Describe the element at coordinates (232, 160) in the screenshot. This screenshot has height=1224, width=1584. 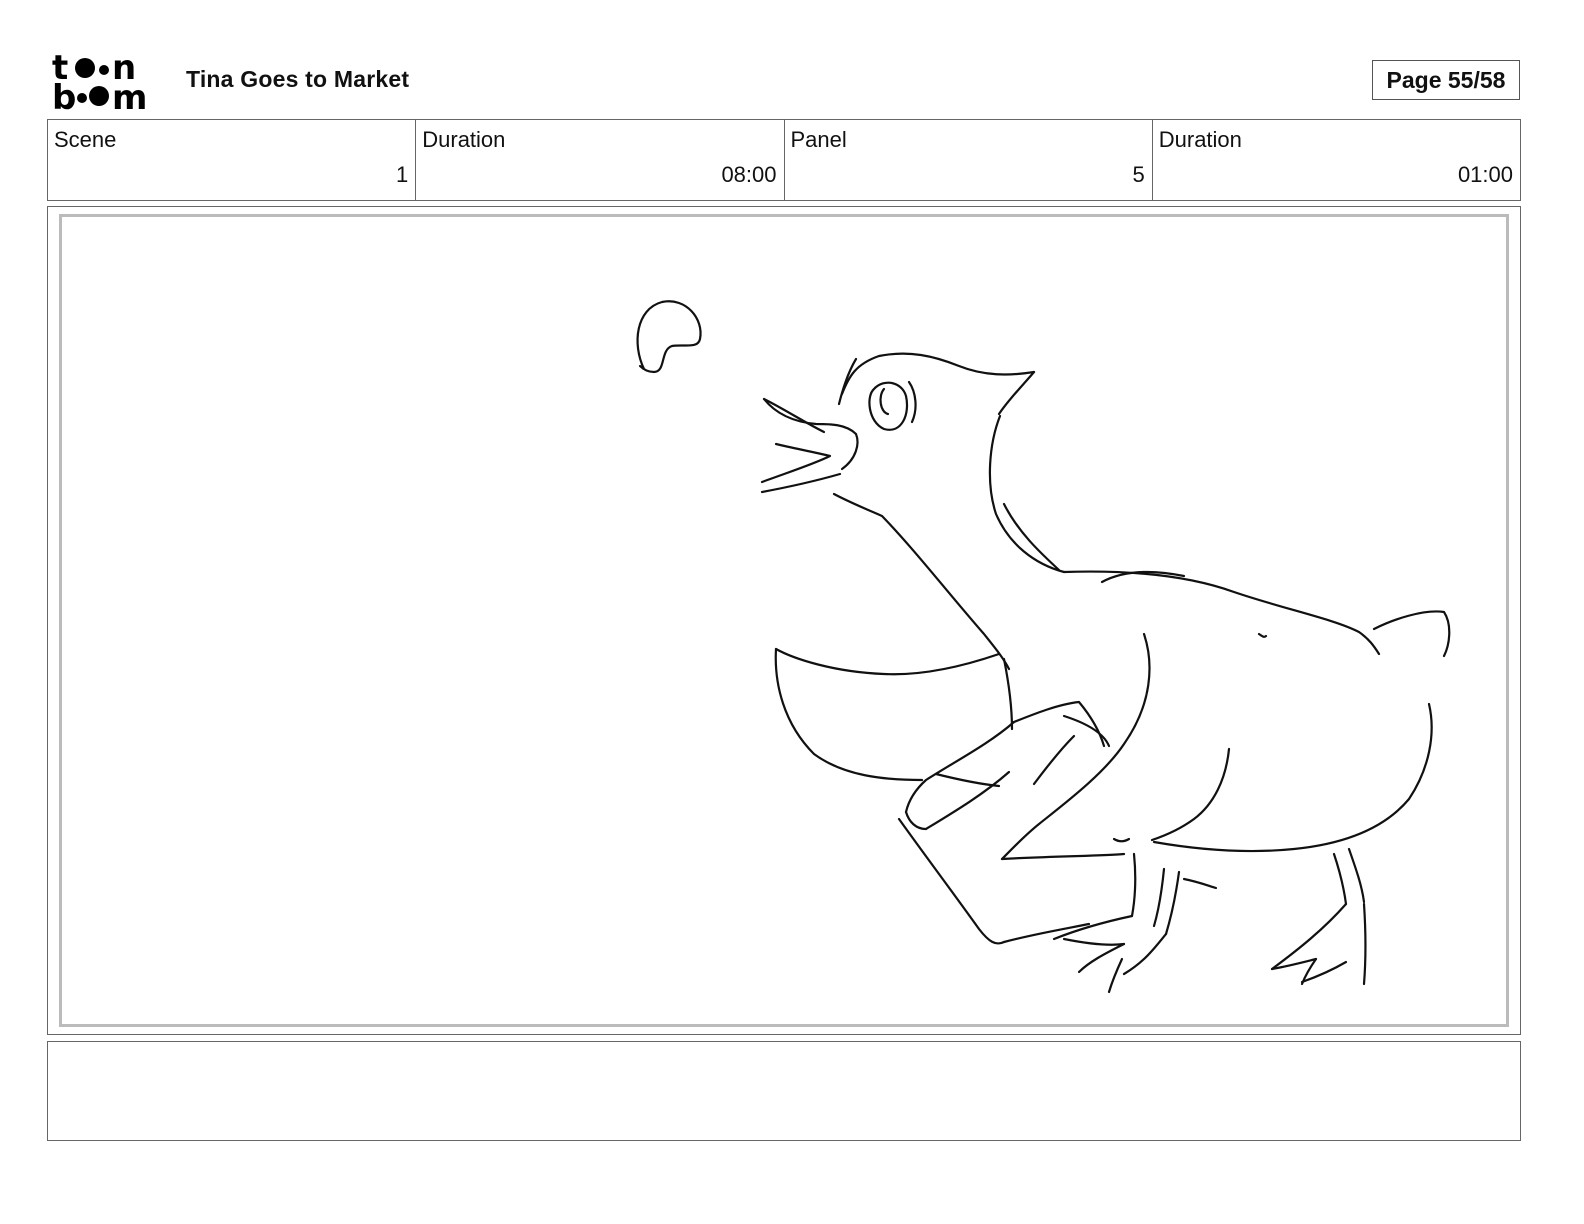
I see `scene-cell: Scene 1` at that location.